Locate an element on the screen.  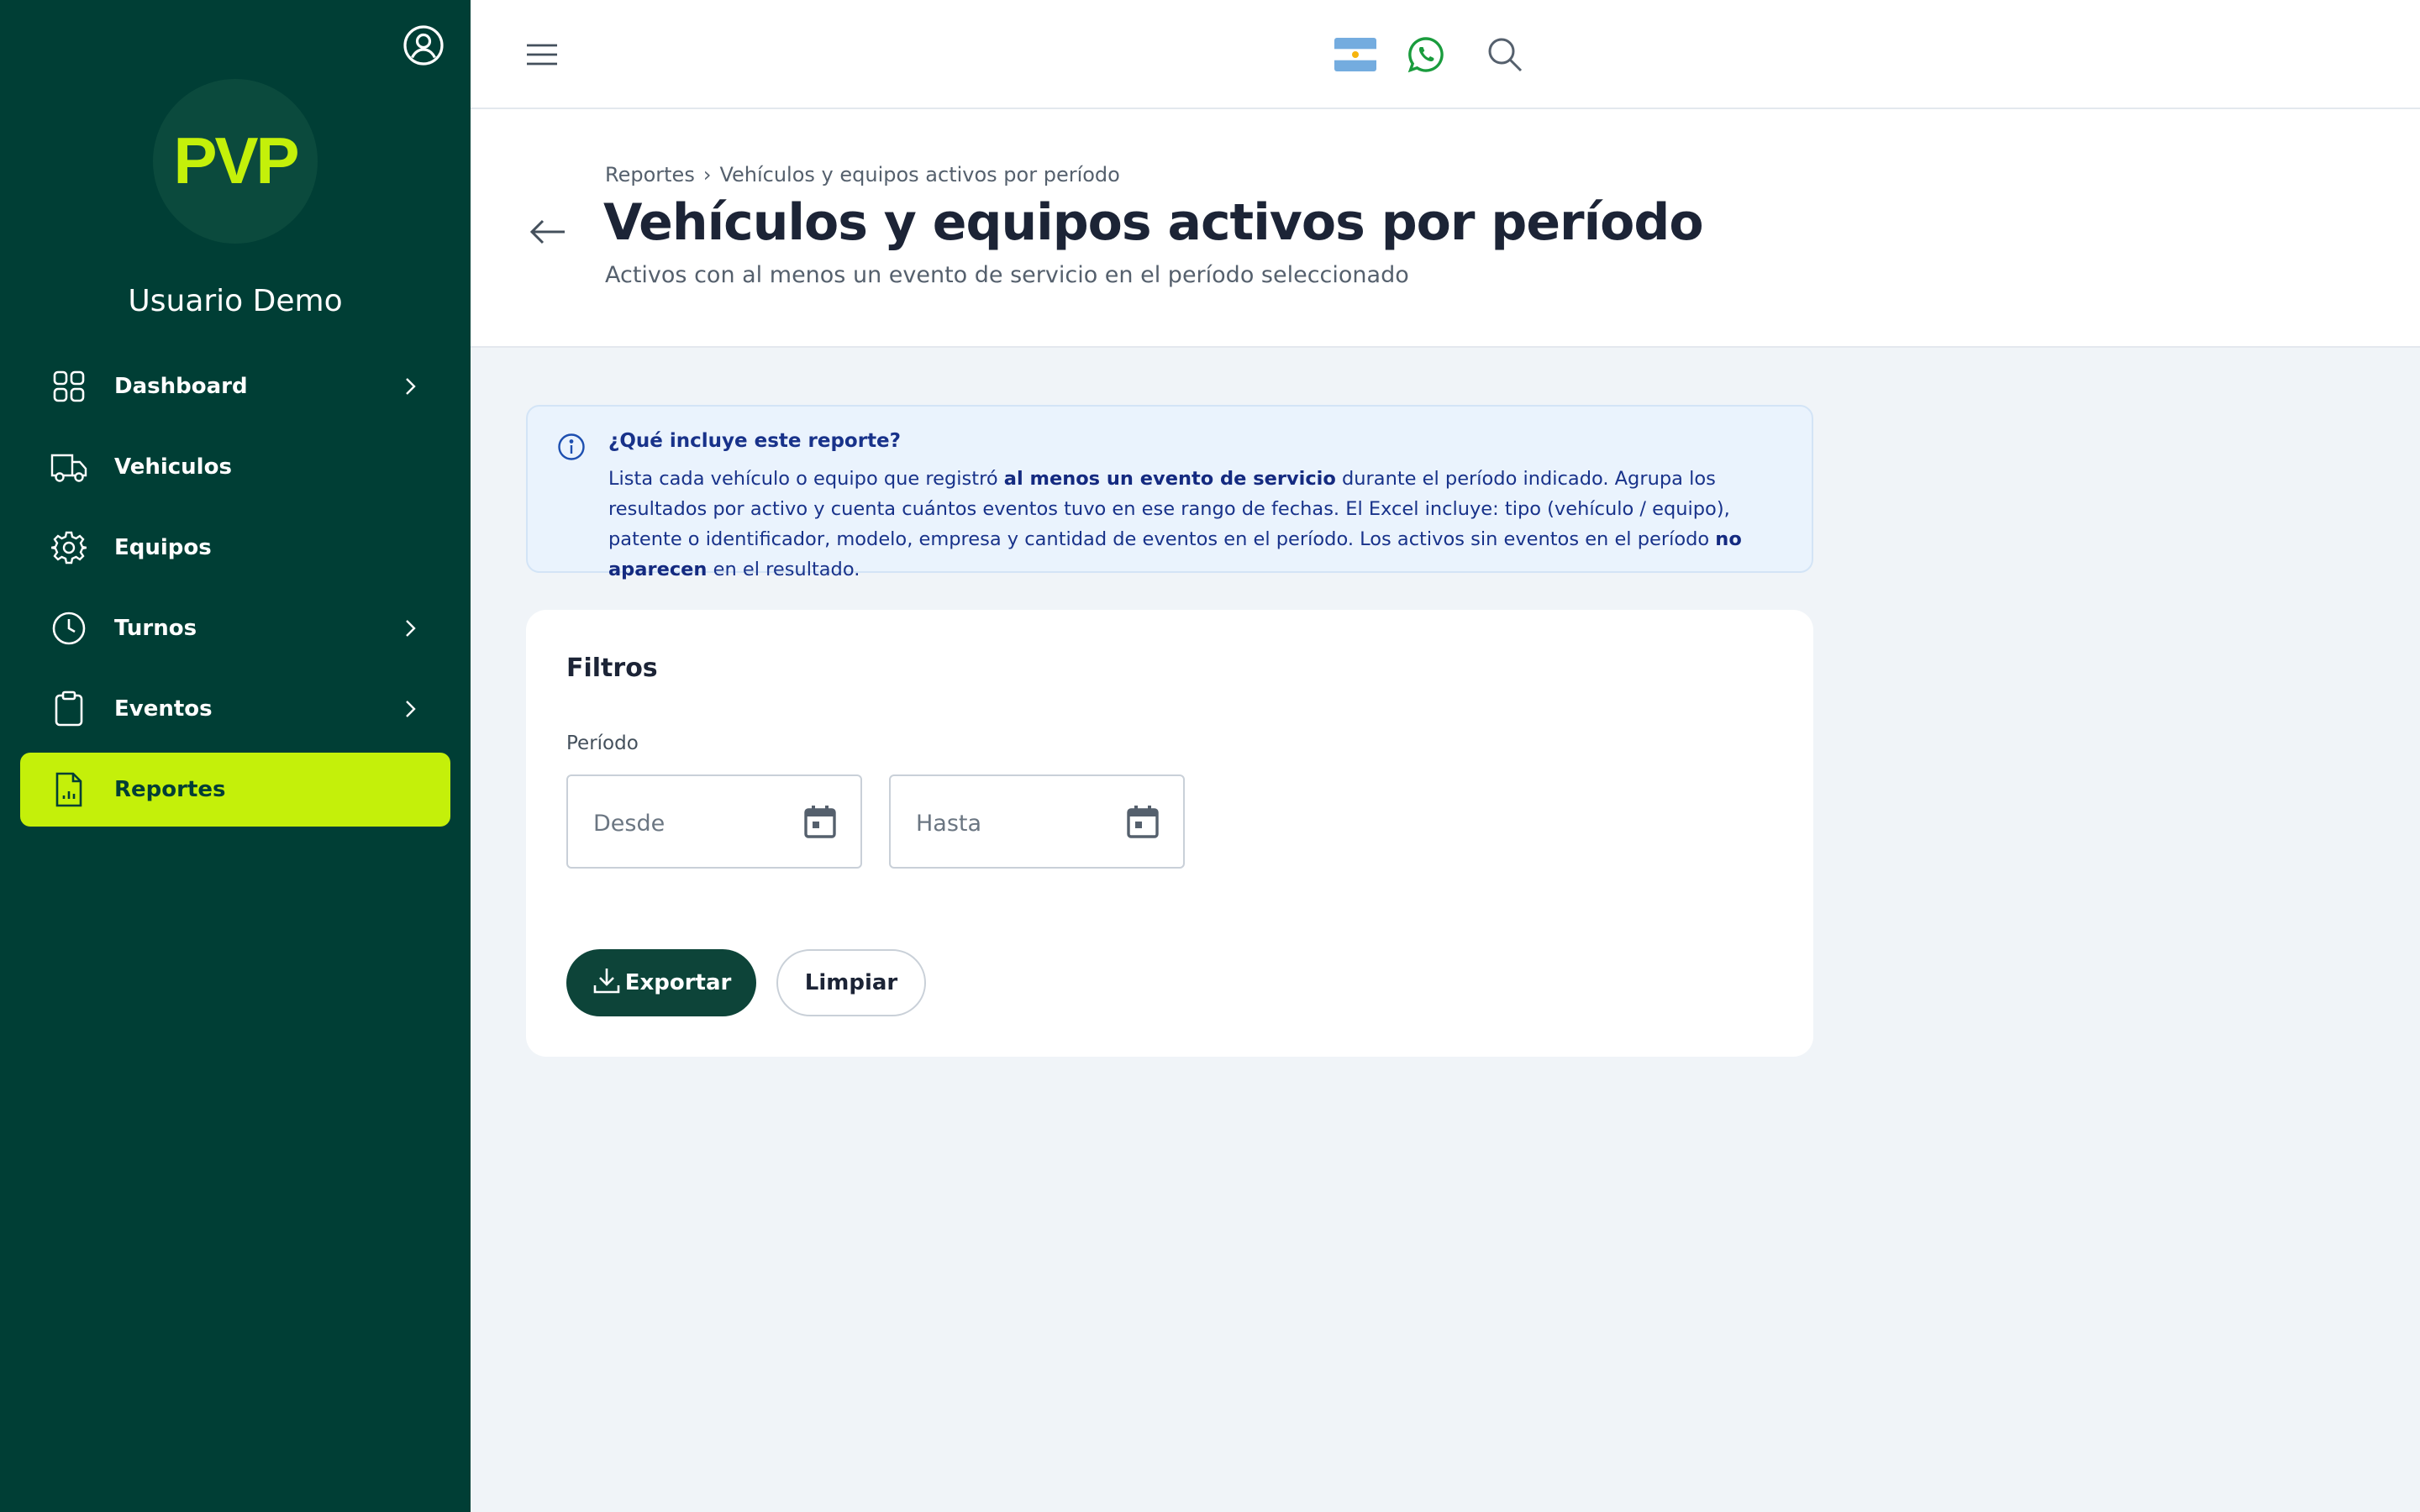
date-from-field is located at coordinates (714, 821).